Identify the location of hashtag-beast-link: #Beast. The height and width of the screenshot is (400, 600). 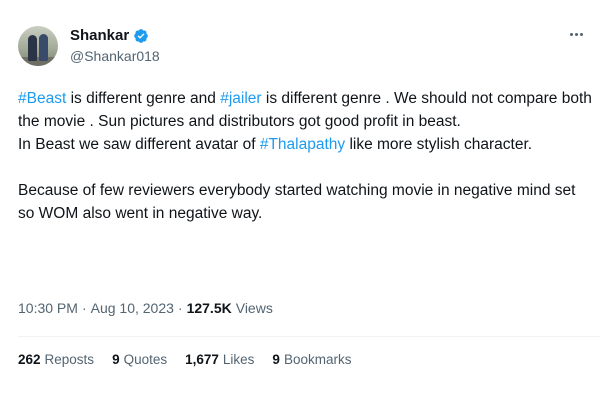
(42, 98).